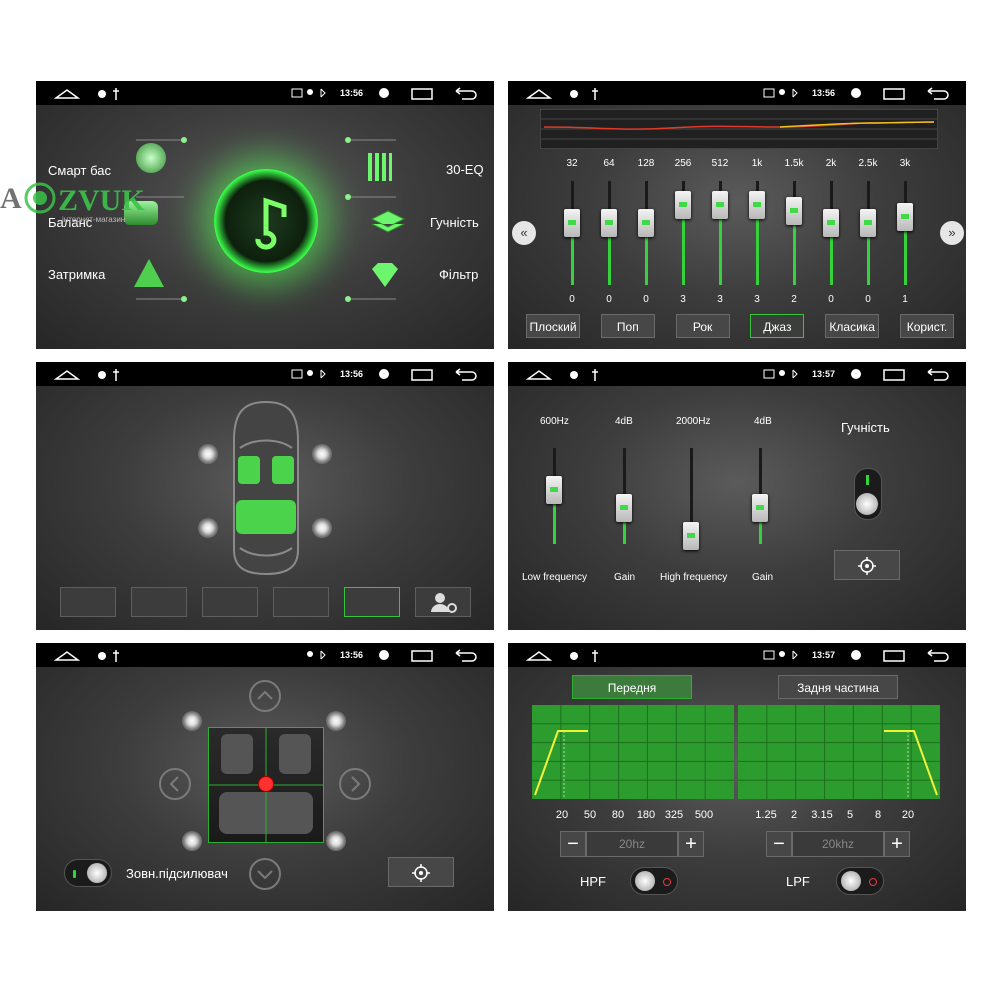 This screenshot has width=1000, height=1000. Describe the element at coordinates (159, 602) in the screenshot. I see `zone-button-front-right` at that location.